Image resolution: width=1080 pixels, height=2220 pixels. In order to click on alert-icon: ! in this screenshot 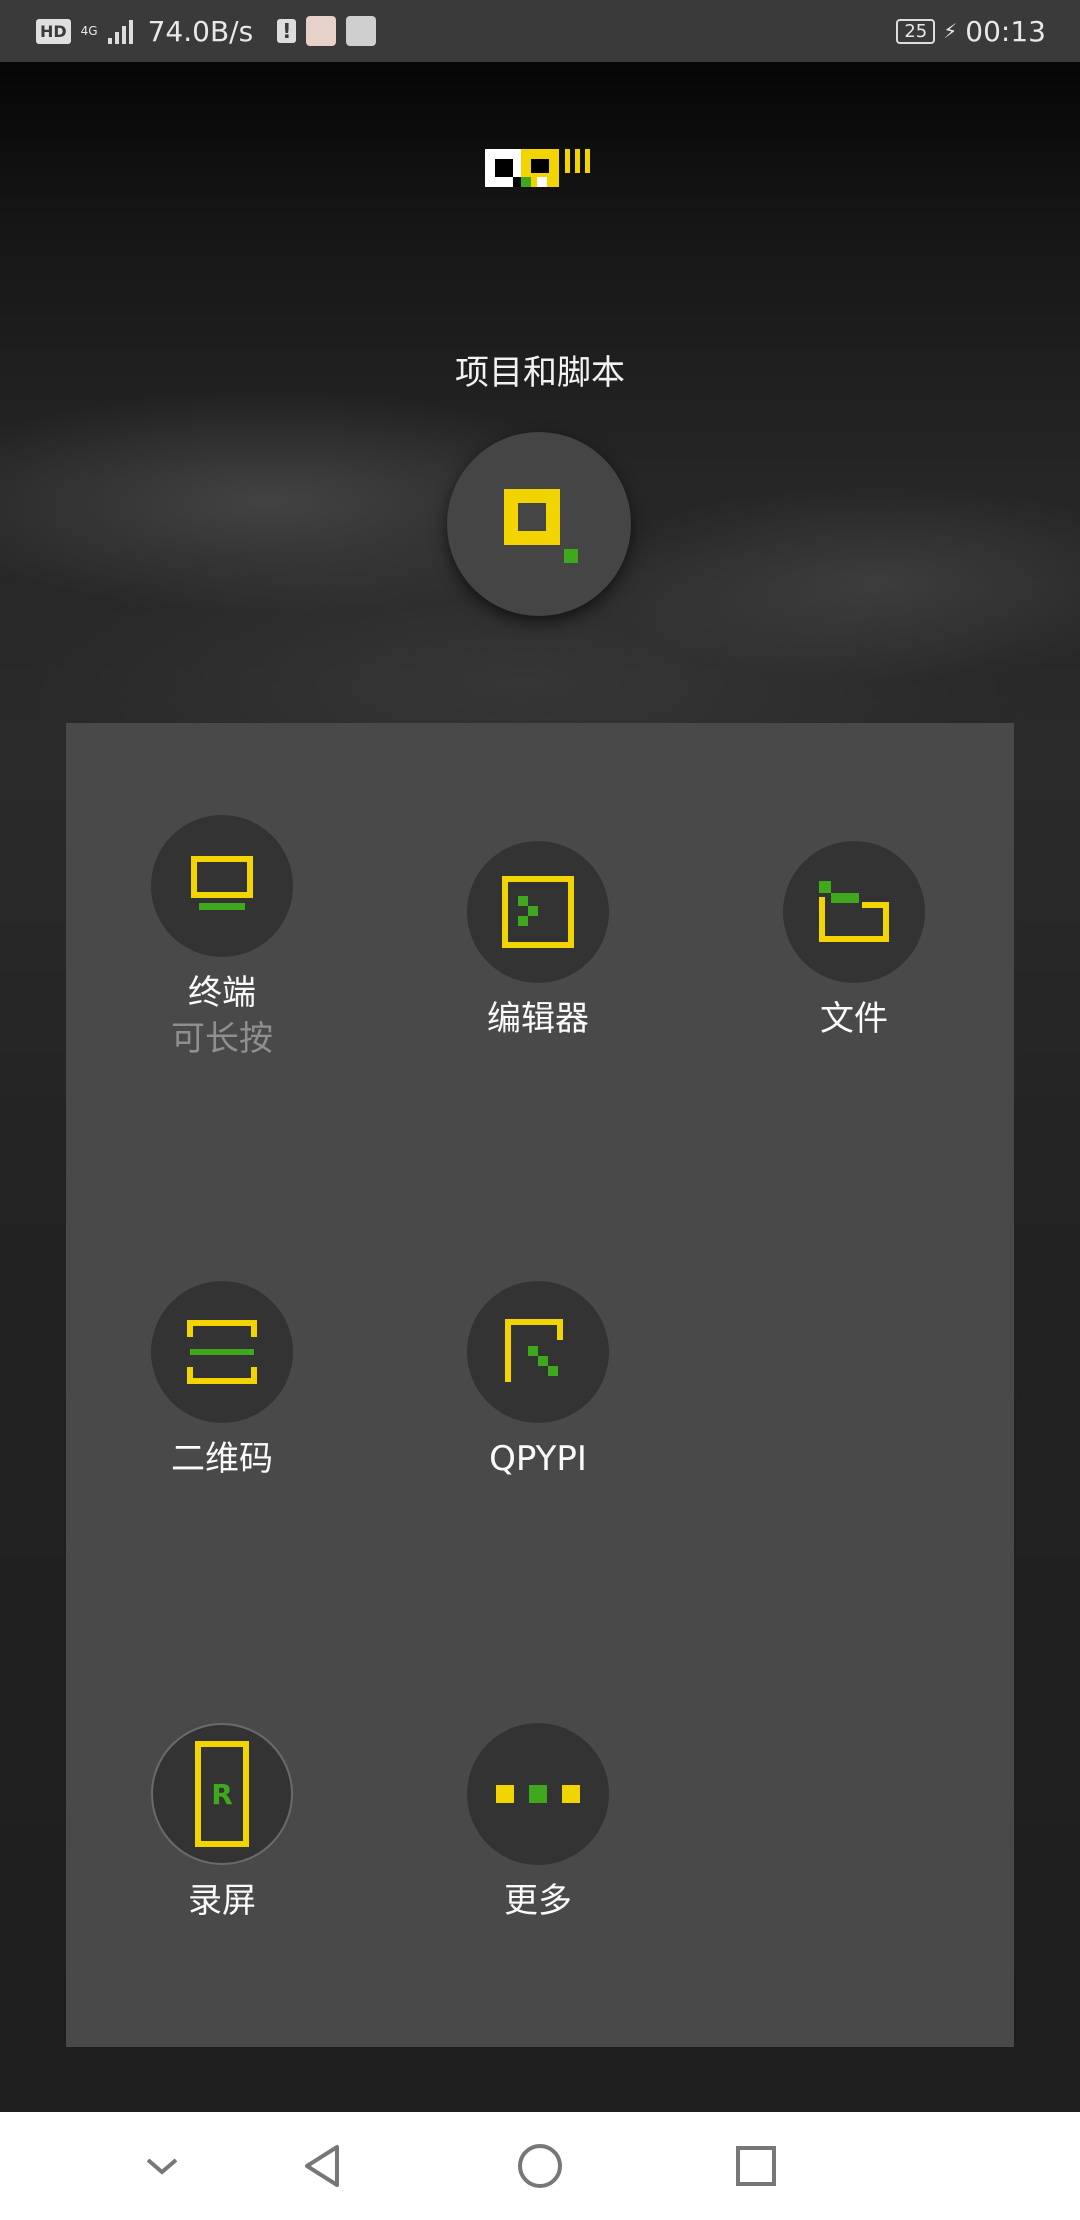, I will do `click(287, 31)`.